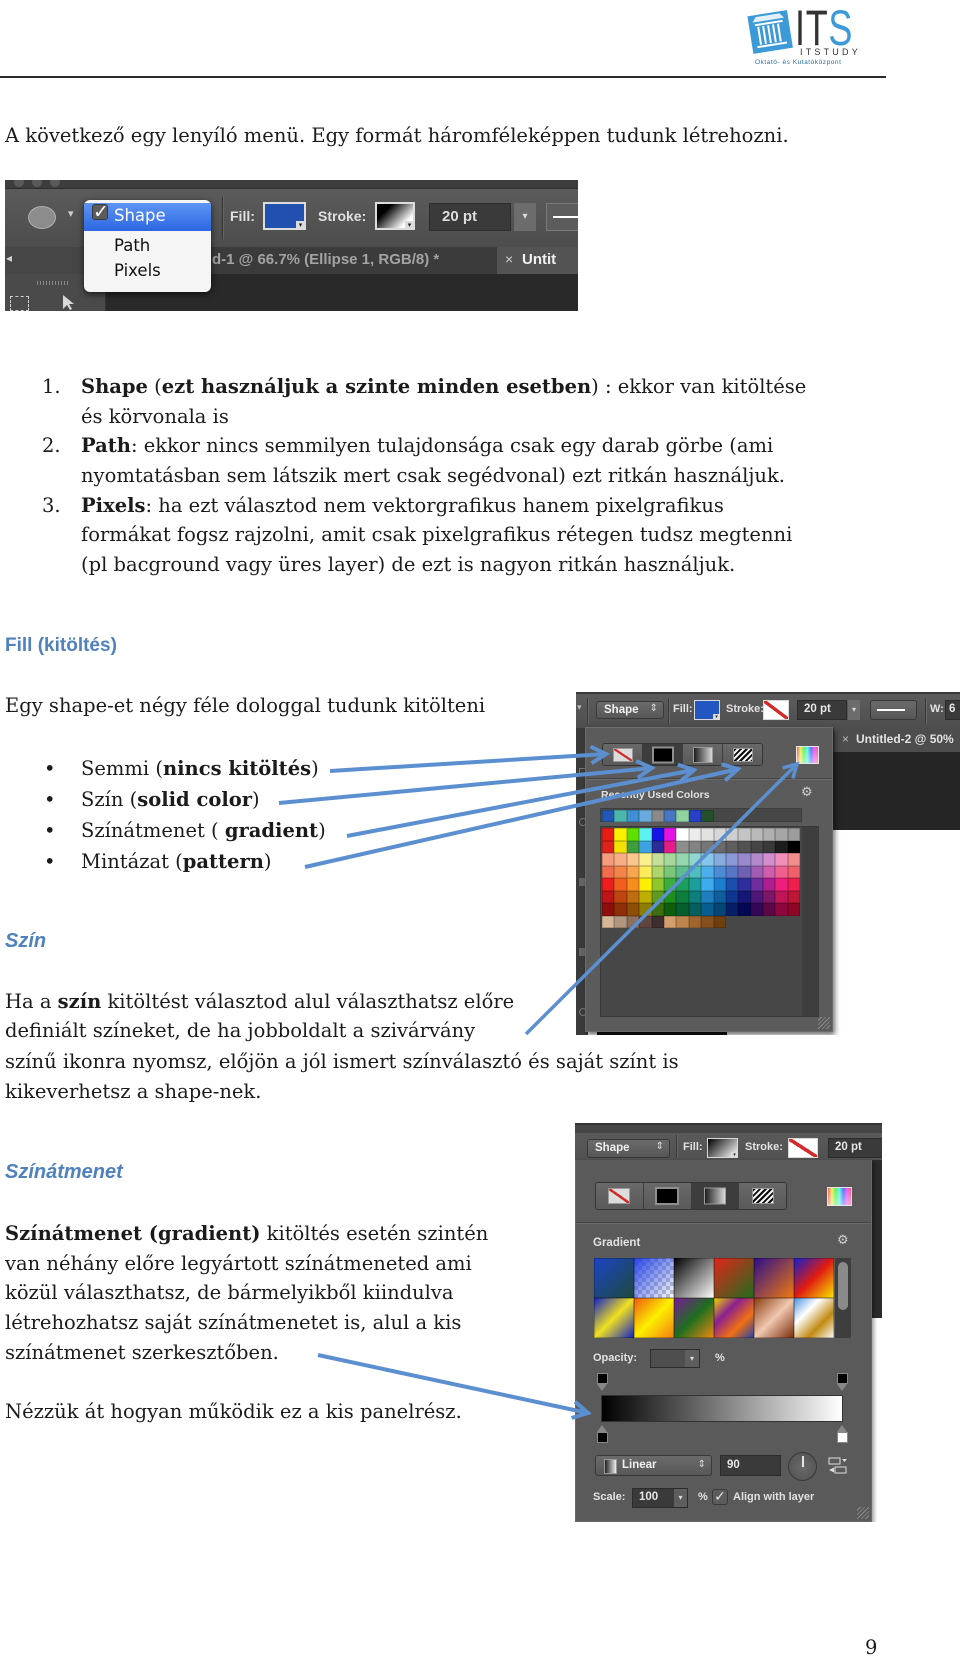 This screenshot has height=1663, width=960. I want to click on tool-preset-arrow-icon: ▾, so click(579, 708).